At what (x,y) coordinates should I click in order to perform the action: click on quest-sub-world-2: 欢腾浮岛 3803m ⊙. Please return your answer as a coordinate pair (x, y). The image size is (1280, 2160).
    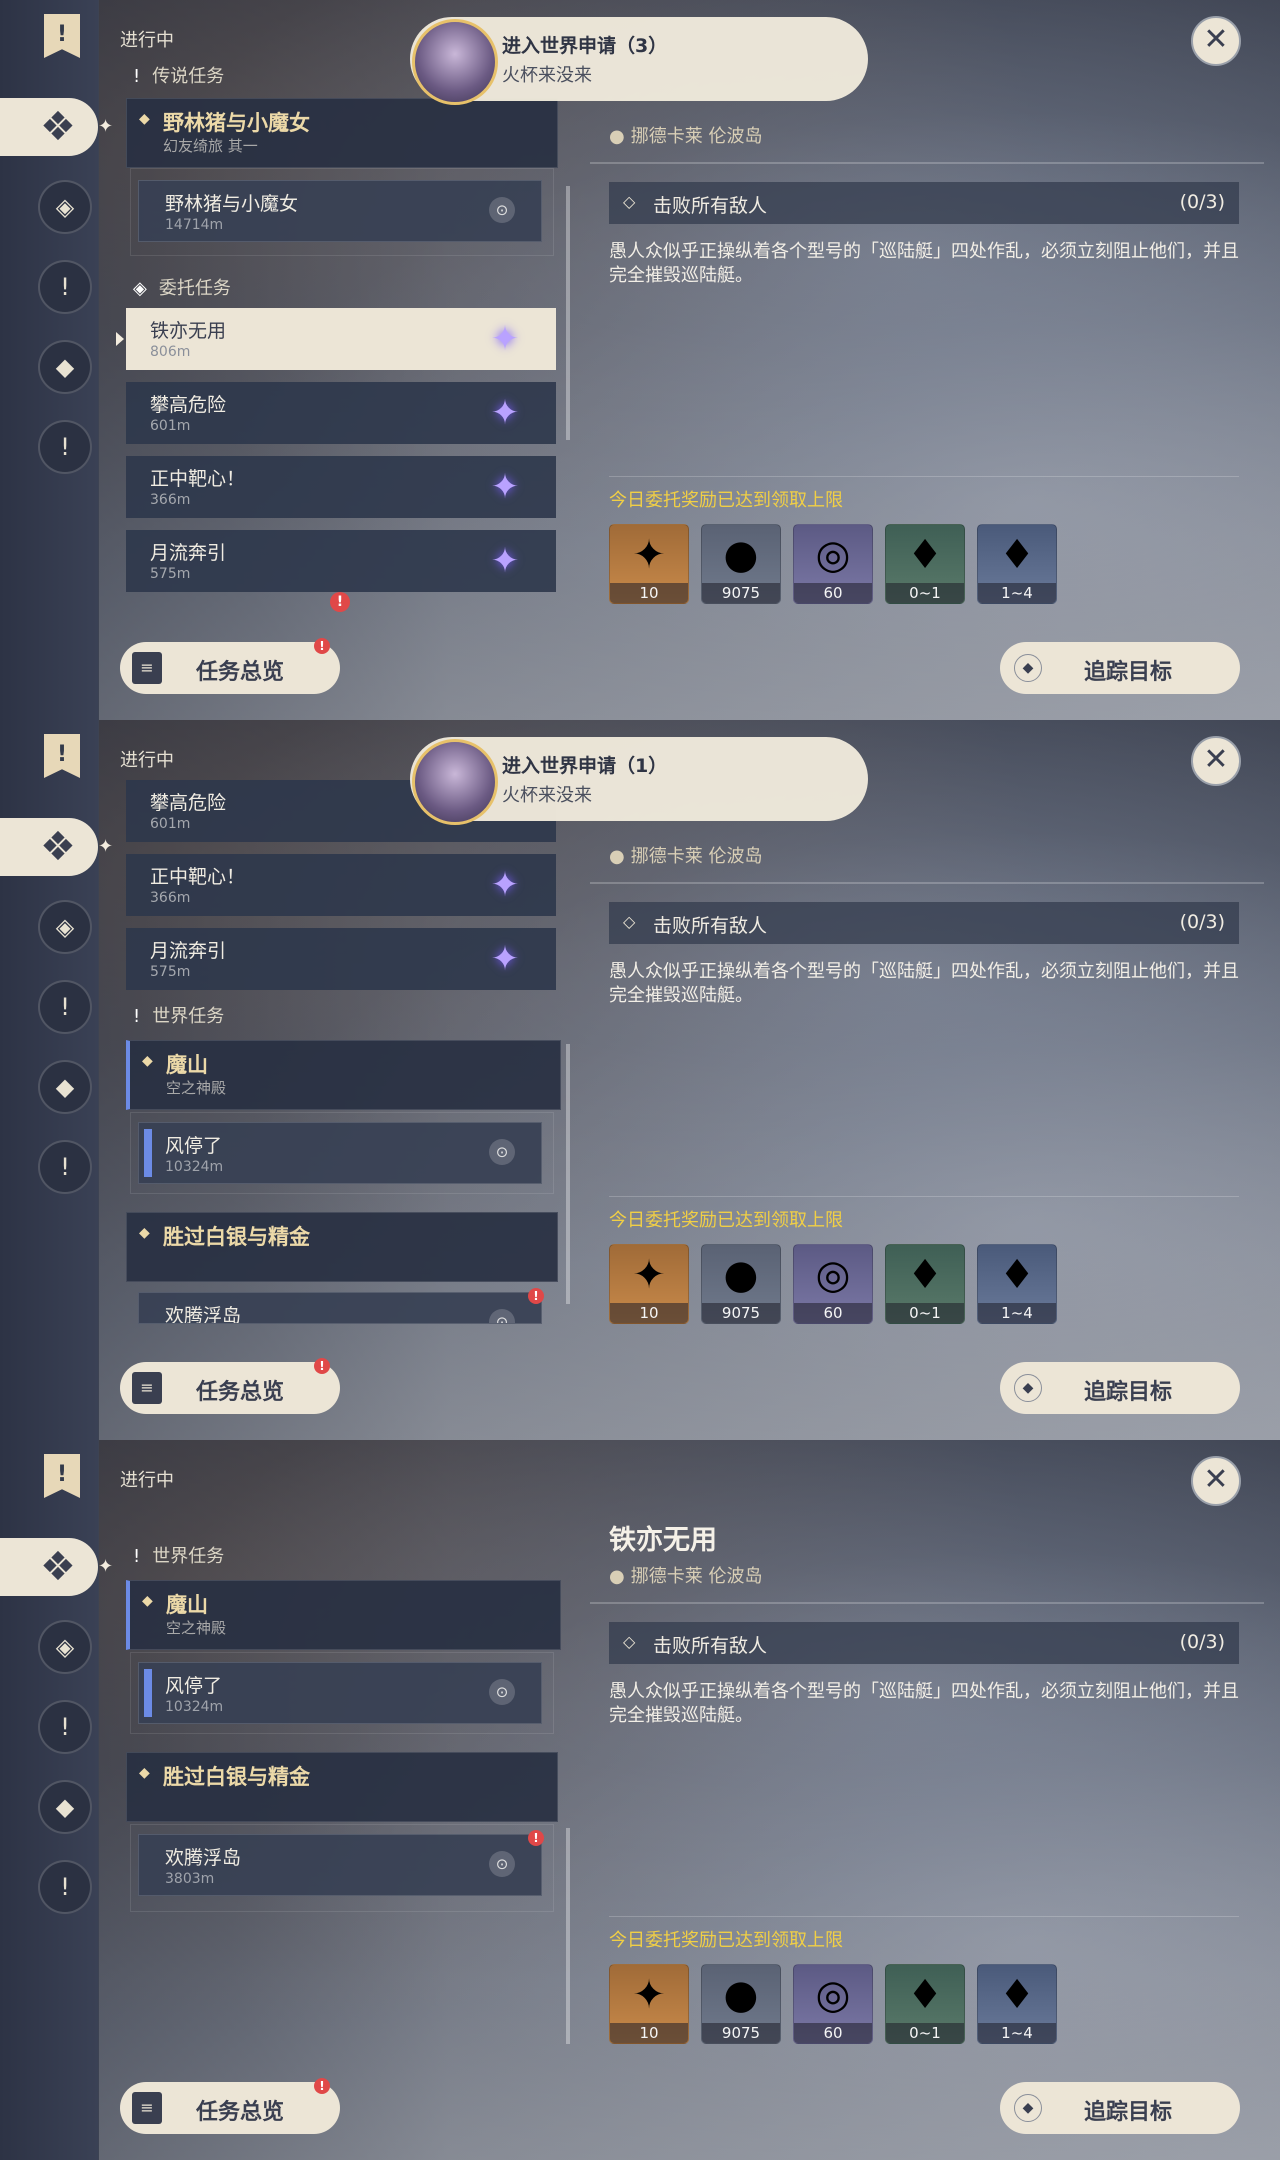
    Looking at the image, I should click on (340, 1865).